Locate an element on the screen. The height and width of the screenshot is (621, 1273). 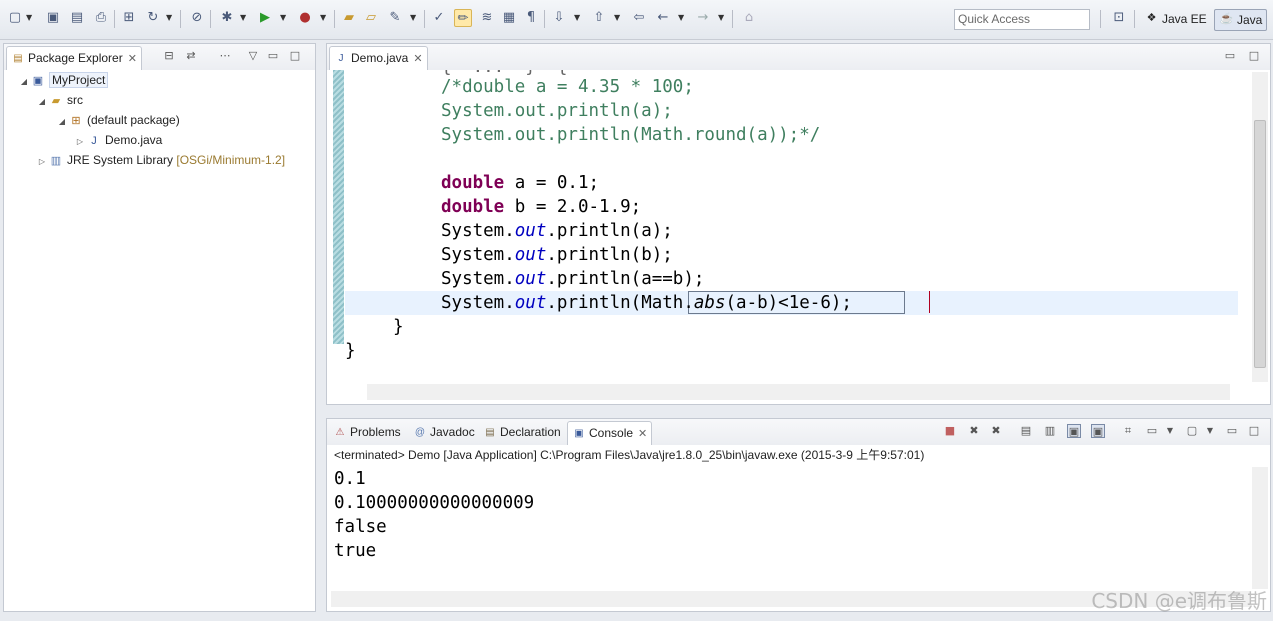
remove-launch-icon: ✖ is located at coordinates (974, 431).